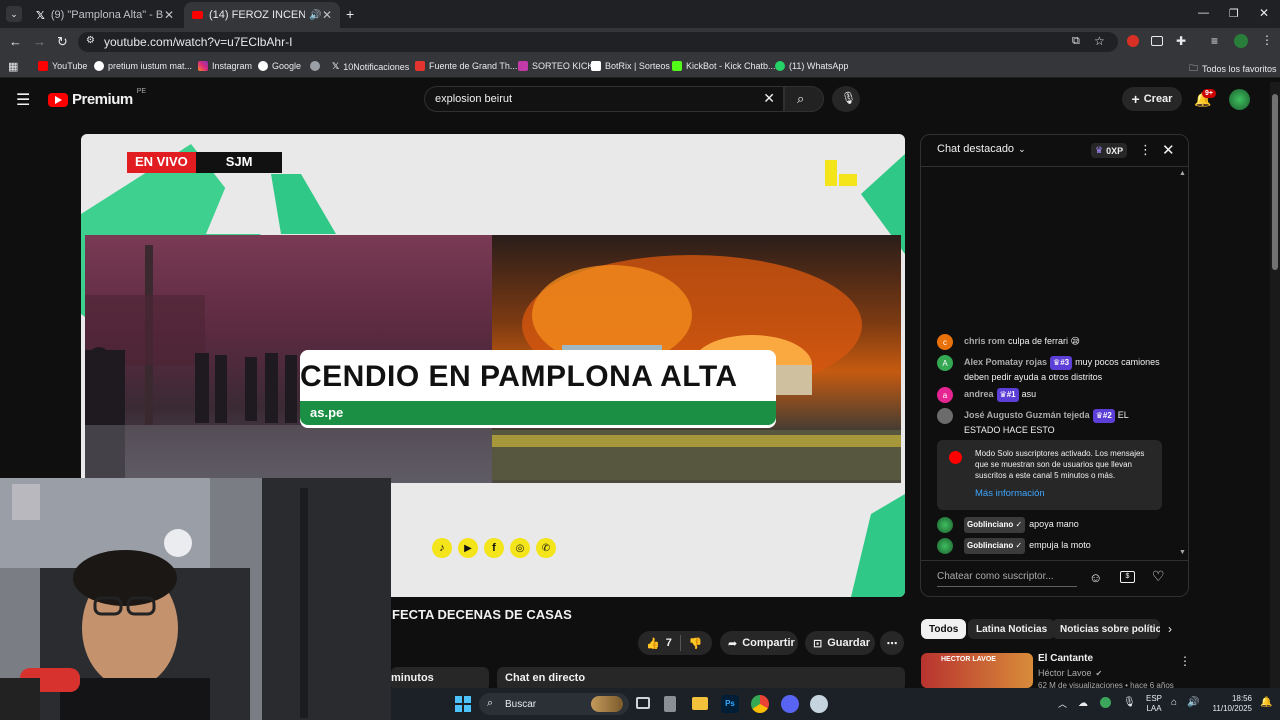  I want to click on share-button: ➦ Compartir, so click(759, 643).